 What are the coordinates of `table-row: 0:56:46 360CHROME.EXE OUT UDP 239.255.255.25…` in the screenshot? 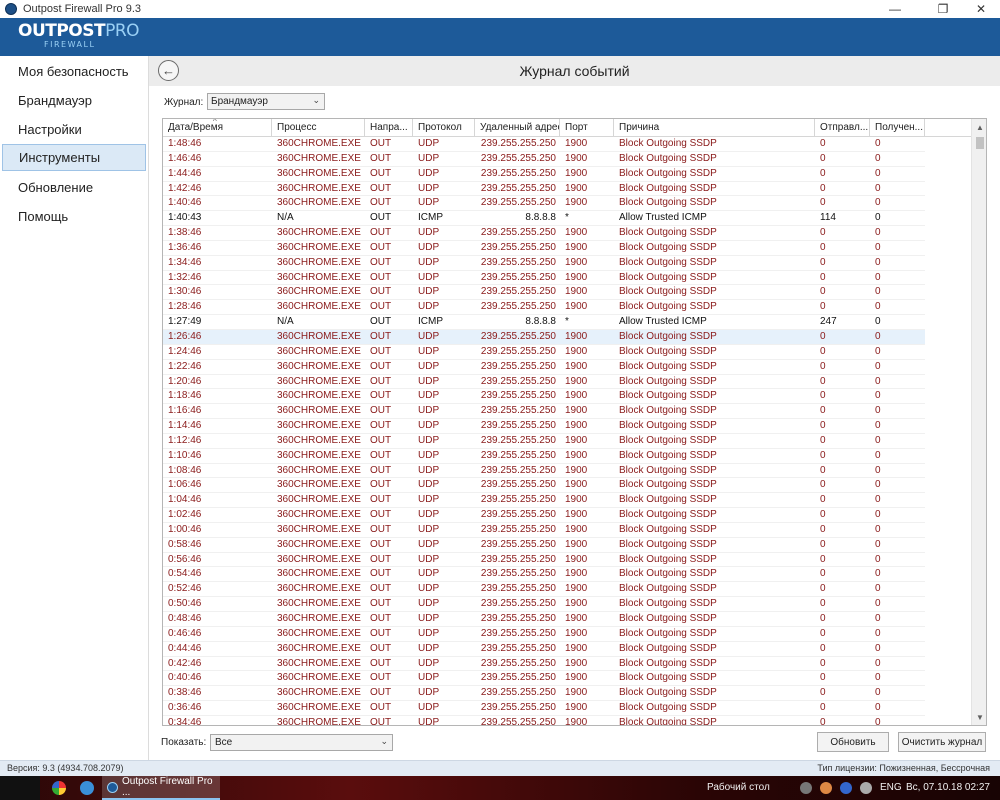 It's located at (544, 560).